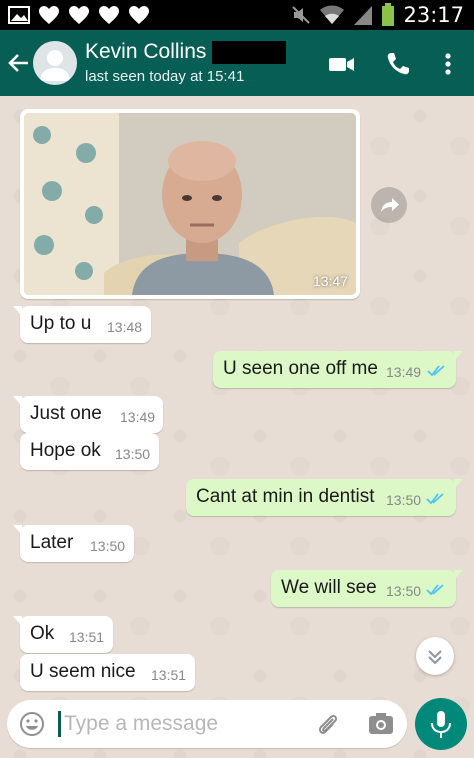  Describe the element at coordinates (59, 724) in the screenshot. I see `text-cursor` at that location.